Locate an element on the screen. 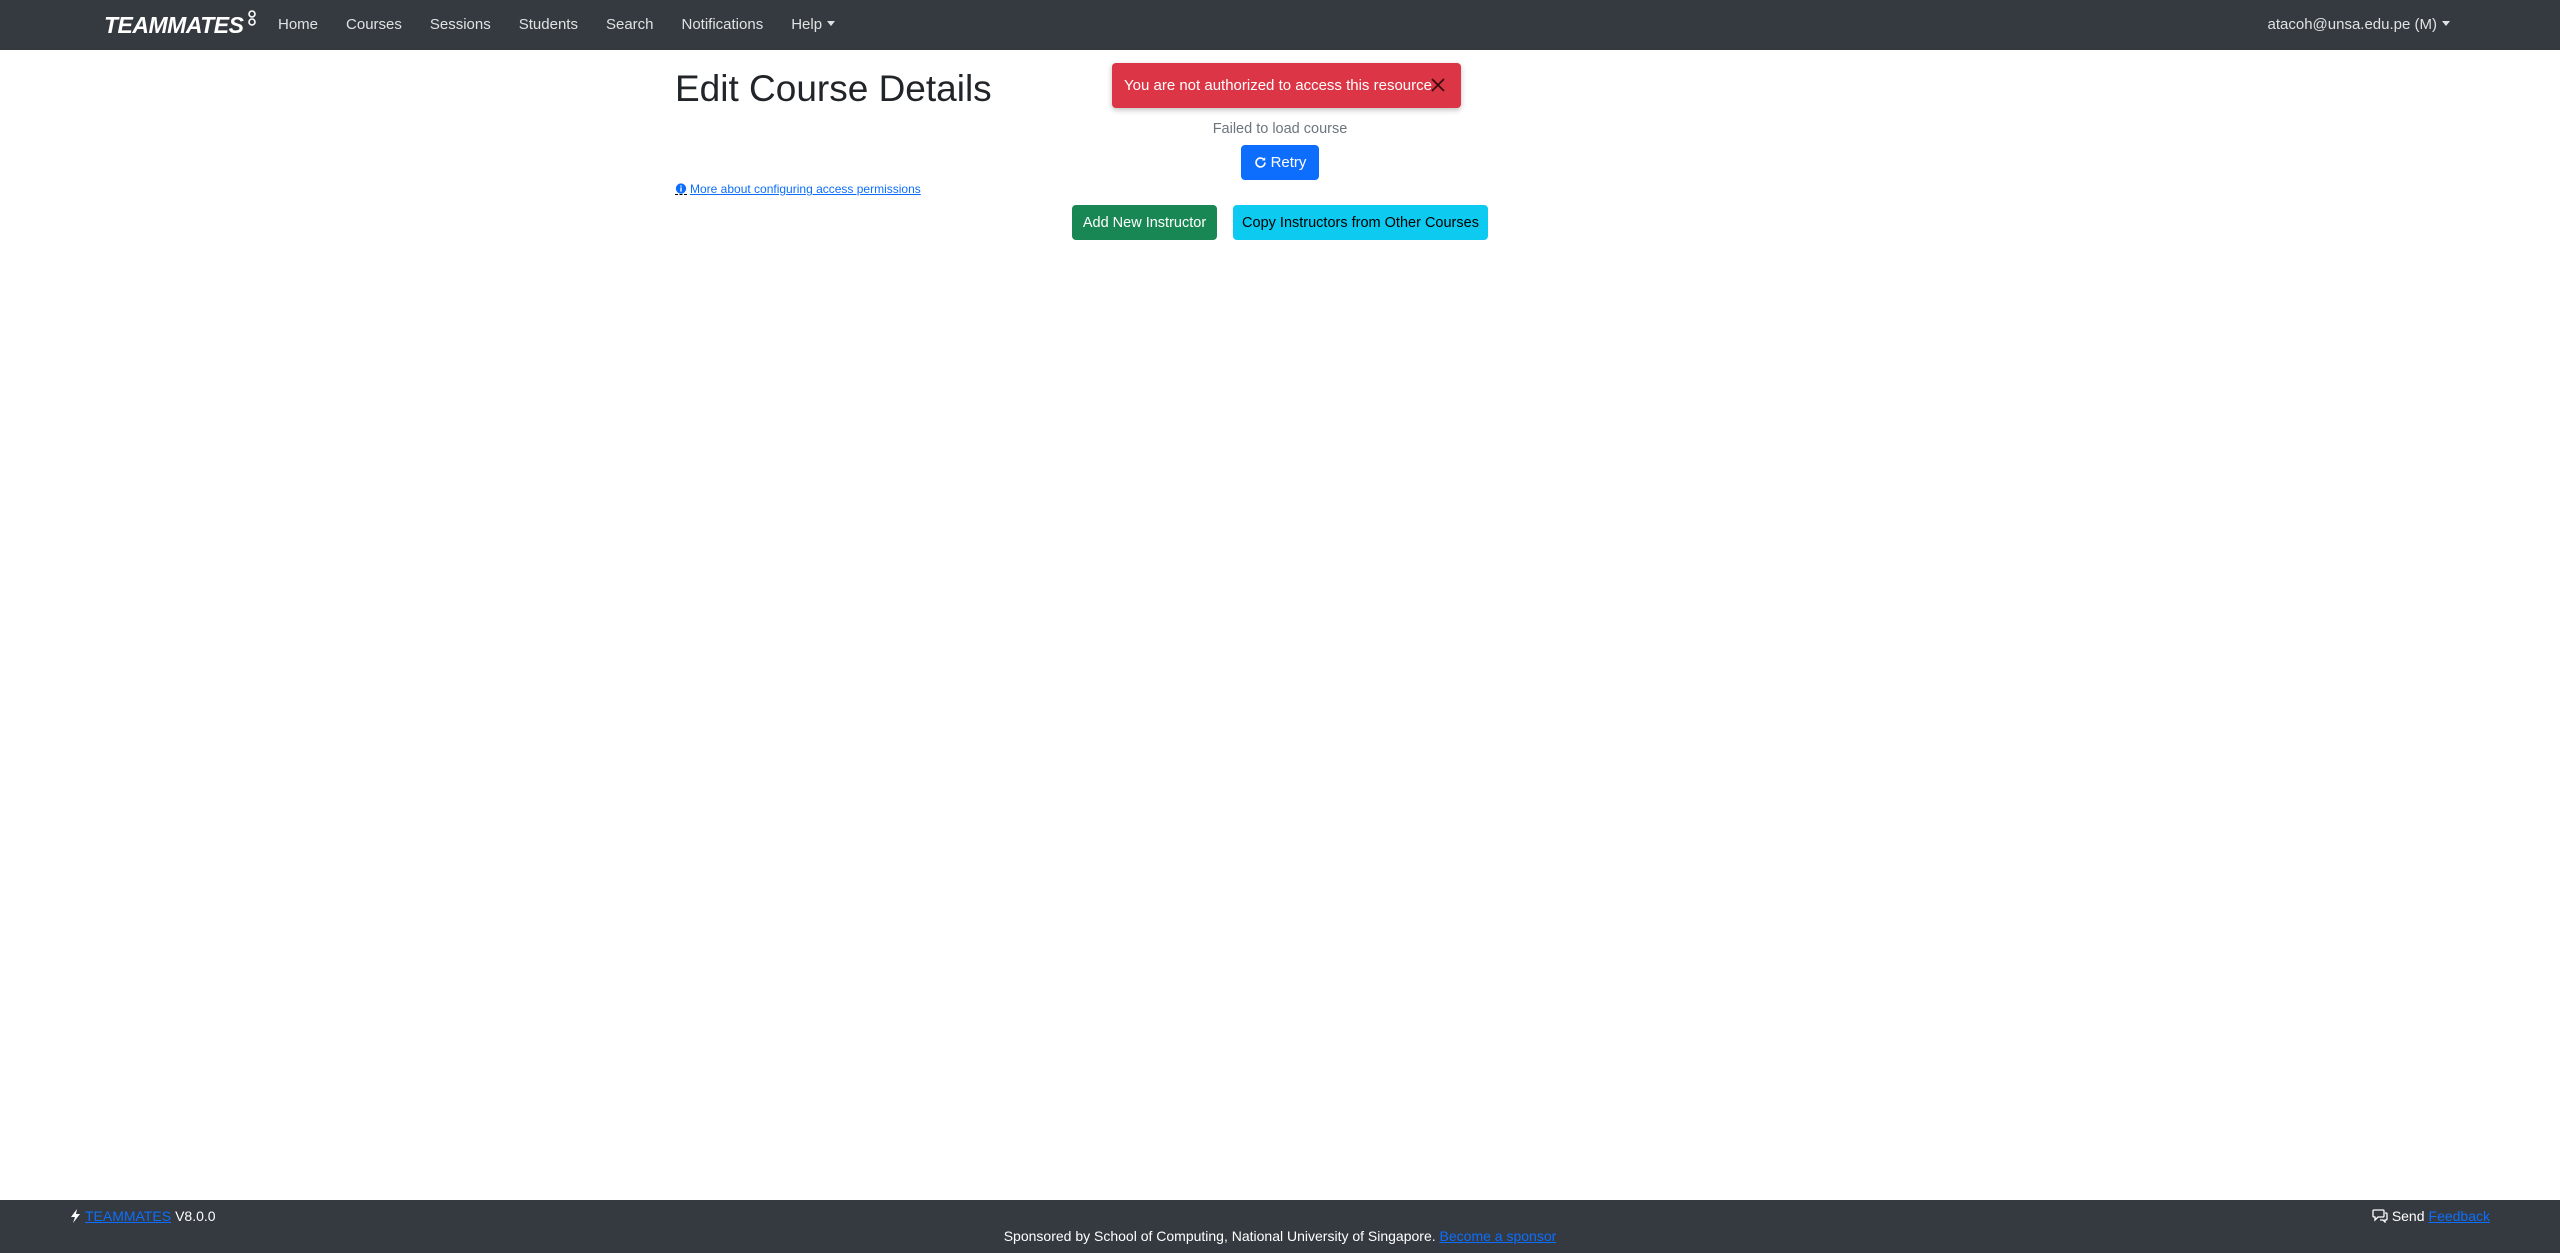 This screenshot has height=1253, width=2560. nav-home: Home is located at coordinates (298, 25).